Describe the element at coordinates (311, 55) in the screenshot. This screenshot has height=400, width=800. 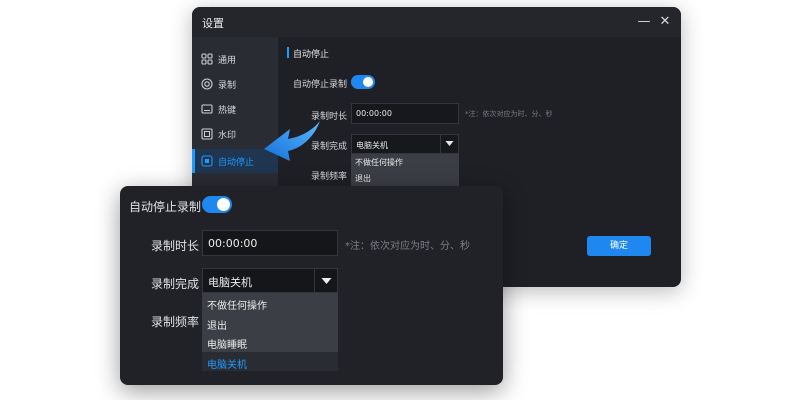
I see `section-title: 自动停止` at that location.